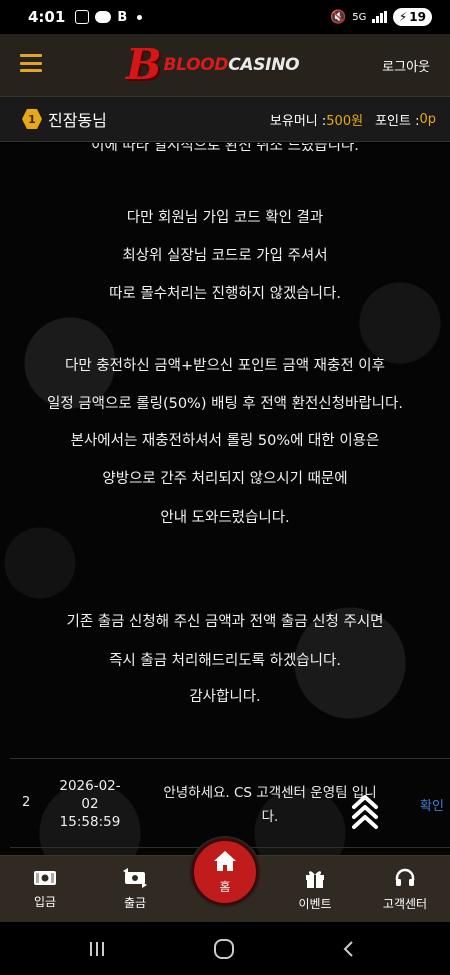  Describe the element at coordinates (144, 64) in the screenshot. I see `logo-letter: B` at that location.